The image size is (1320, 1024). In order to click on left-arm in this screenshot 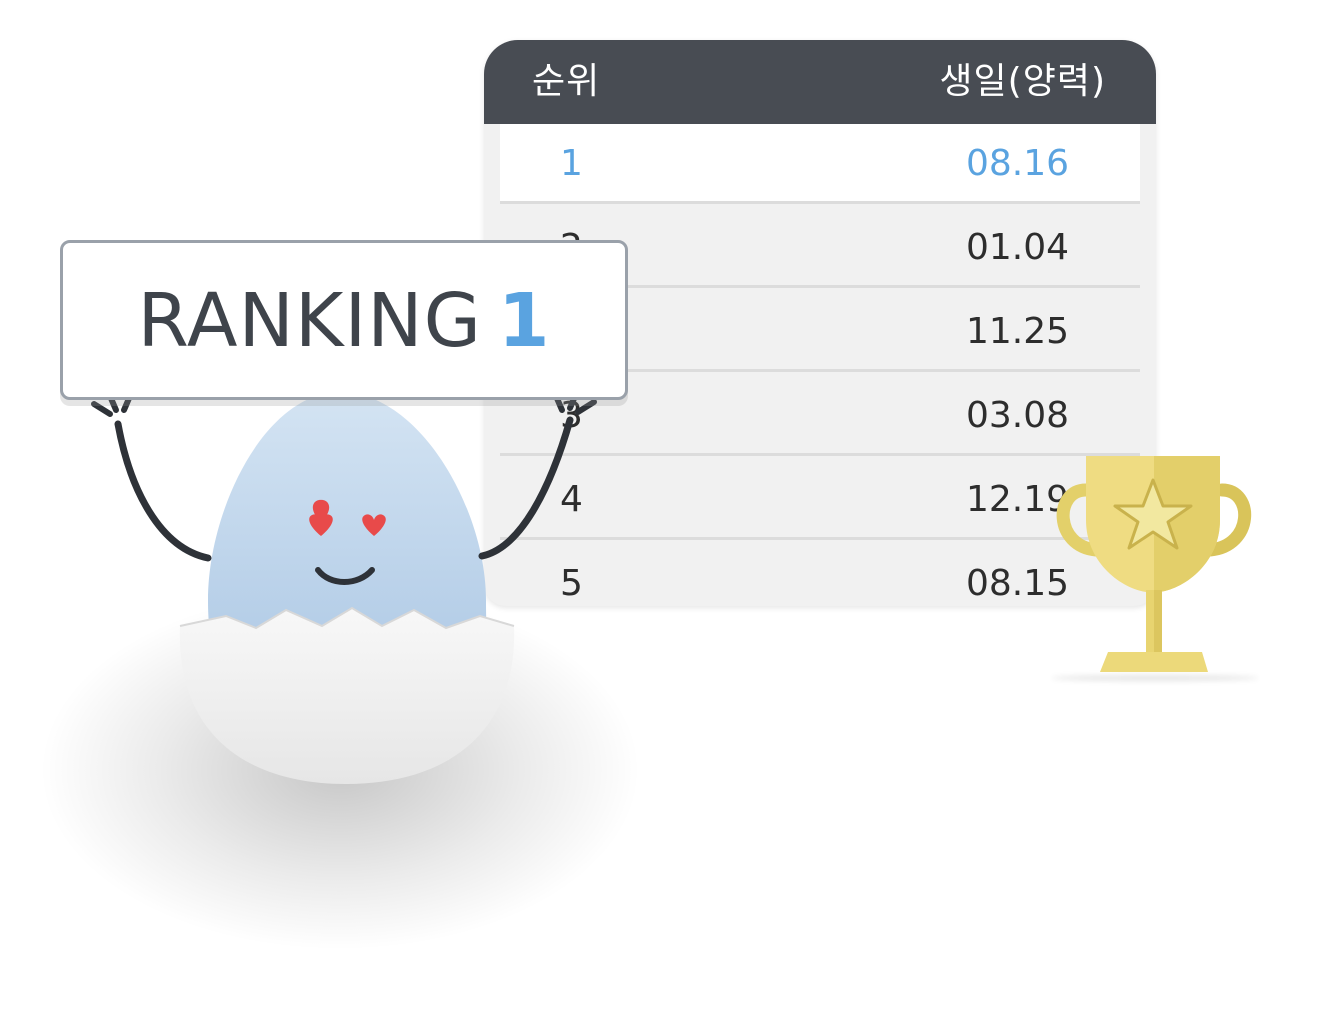, I will do `click(163, 491)`.